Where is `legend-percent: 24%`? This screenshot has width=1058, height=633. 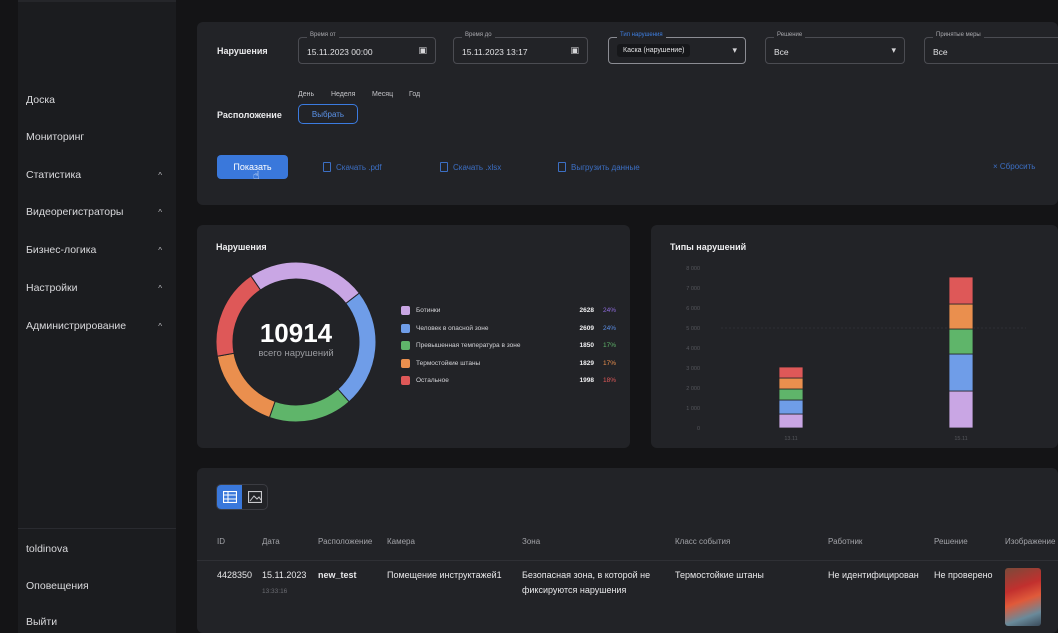 legend-percent: 24% is located at coordinates (609, 328).